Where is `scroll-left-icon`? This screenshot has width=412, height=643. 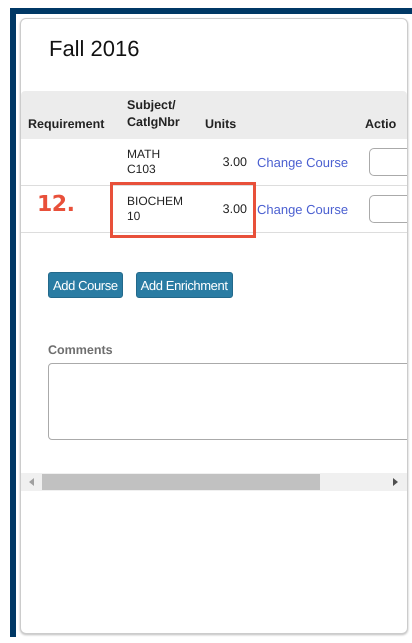
scroll-left-icon is located at coordinates (31, 482).